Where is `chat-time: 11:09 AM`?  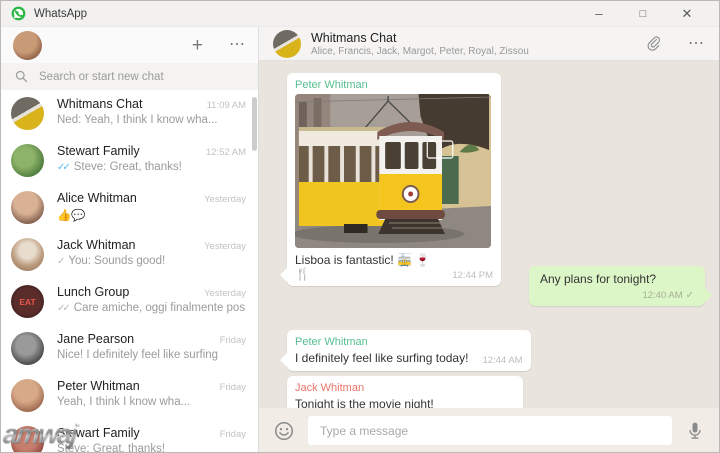
chat-time: 11:09 AM is located at coordinates (226, 105).